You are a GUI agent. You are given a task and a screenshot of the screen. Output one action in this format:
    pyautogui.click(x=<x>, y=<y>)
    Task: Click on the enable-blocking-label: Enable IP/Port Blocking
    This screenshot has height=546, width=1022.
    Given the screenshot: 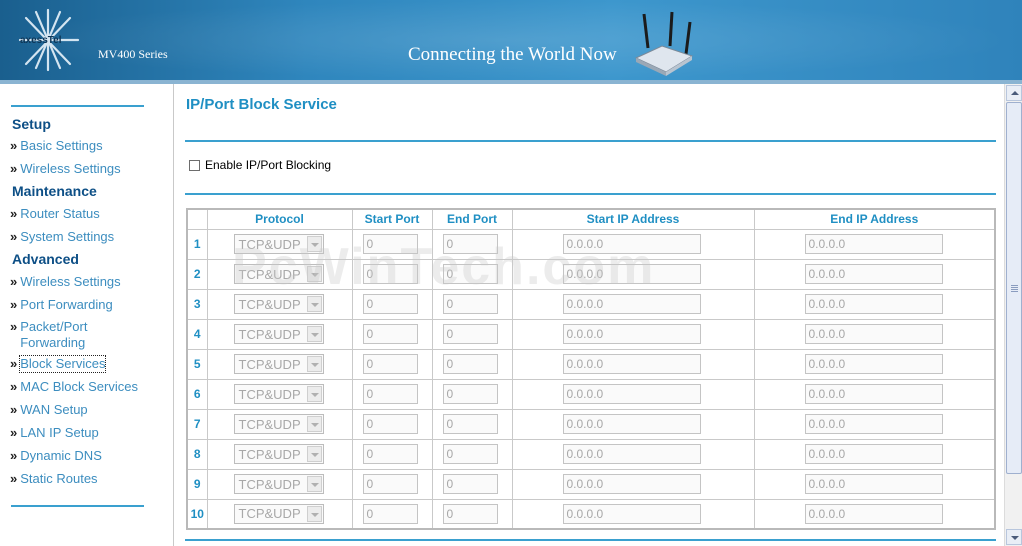 What is the action you would take?
    pyautogui.click(x=268, y=165)
    